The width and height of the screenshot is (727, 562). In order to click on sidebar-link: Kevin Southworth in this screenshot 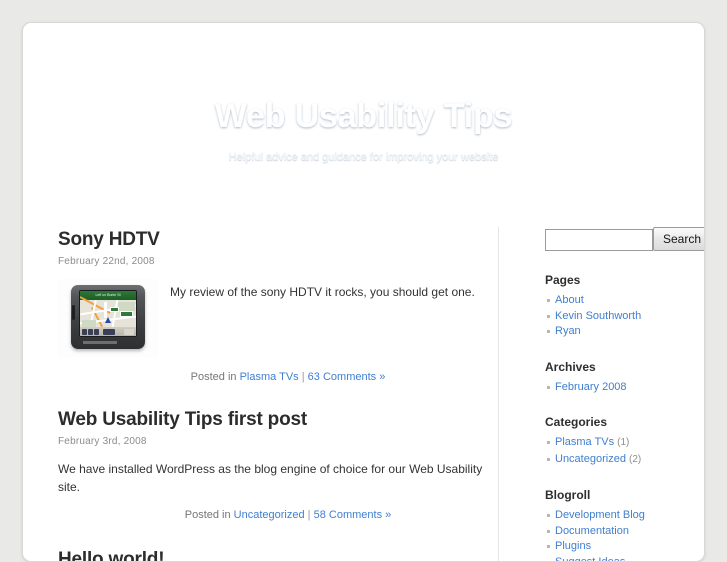, I will do `click(598, 316)`.